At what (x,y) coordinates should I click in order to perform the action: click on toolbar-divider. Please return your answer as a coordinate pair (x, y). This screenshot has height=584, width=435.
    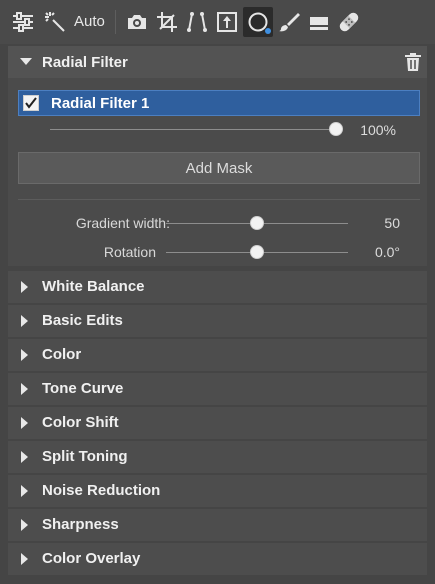
    Looking at the image, I should click on (115, 22).